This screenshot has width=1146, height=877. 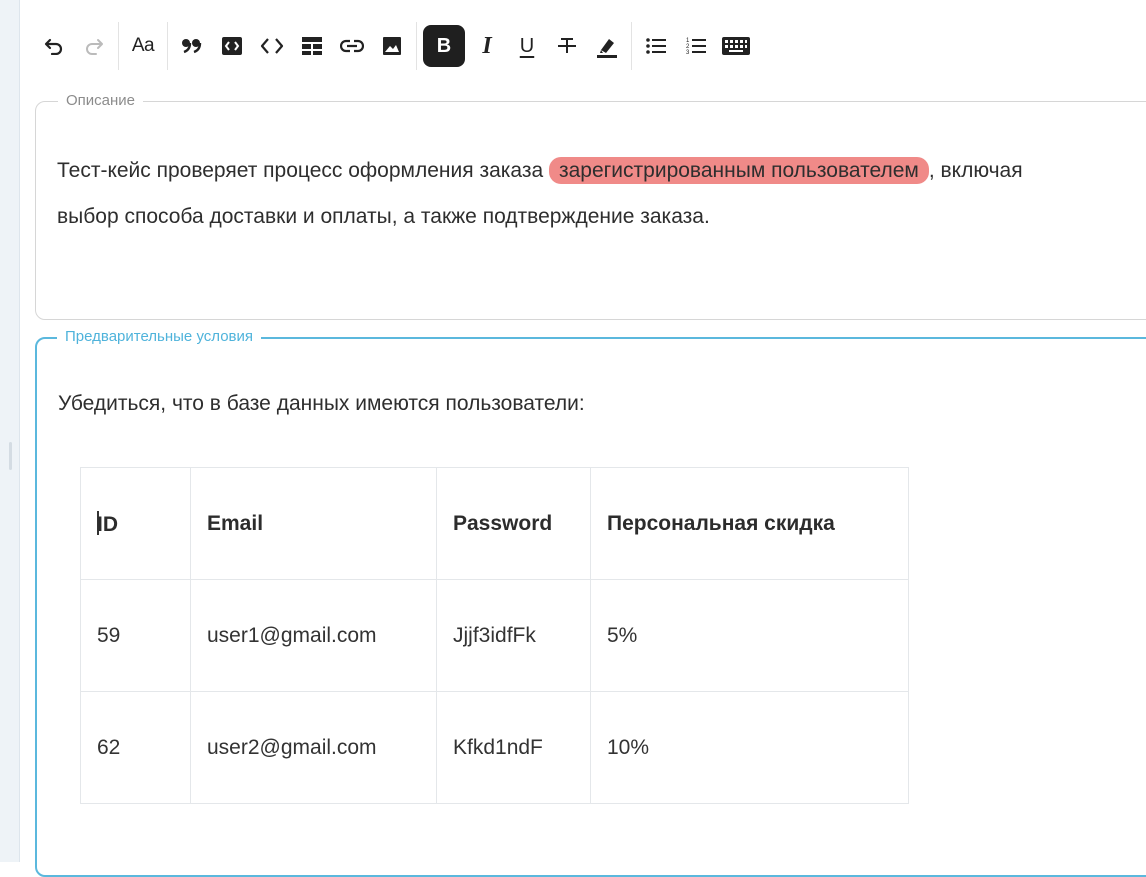 I want to click on link-icon, so click(x=352, y=46).